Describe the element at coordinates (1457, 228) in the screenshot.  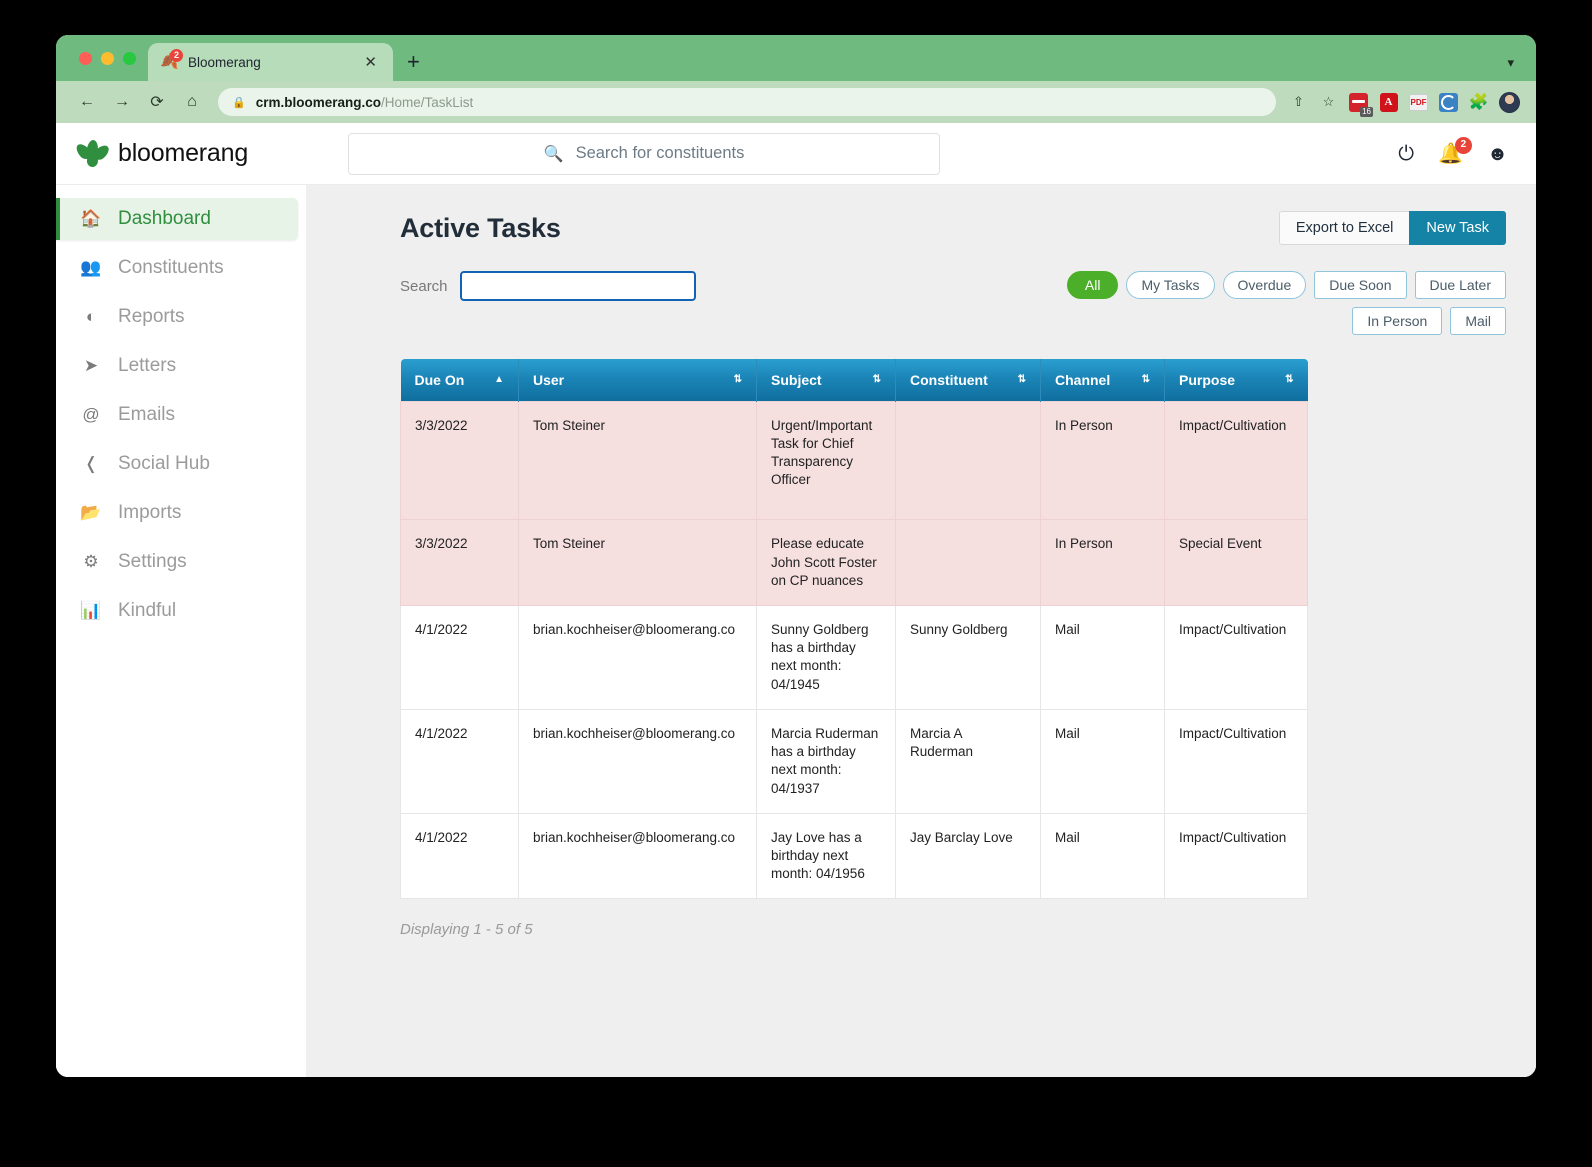
I see `new-task-button: New Task` at that location.